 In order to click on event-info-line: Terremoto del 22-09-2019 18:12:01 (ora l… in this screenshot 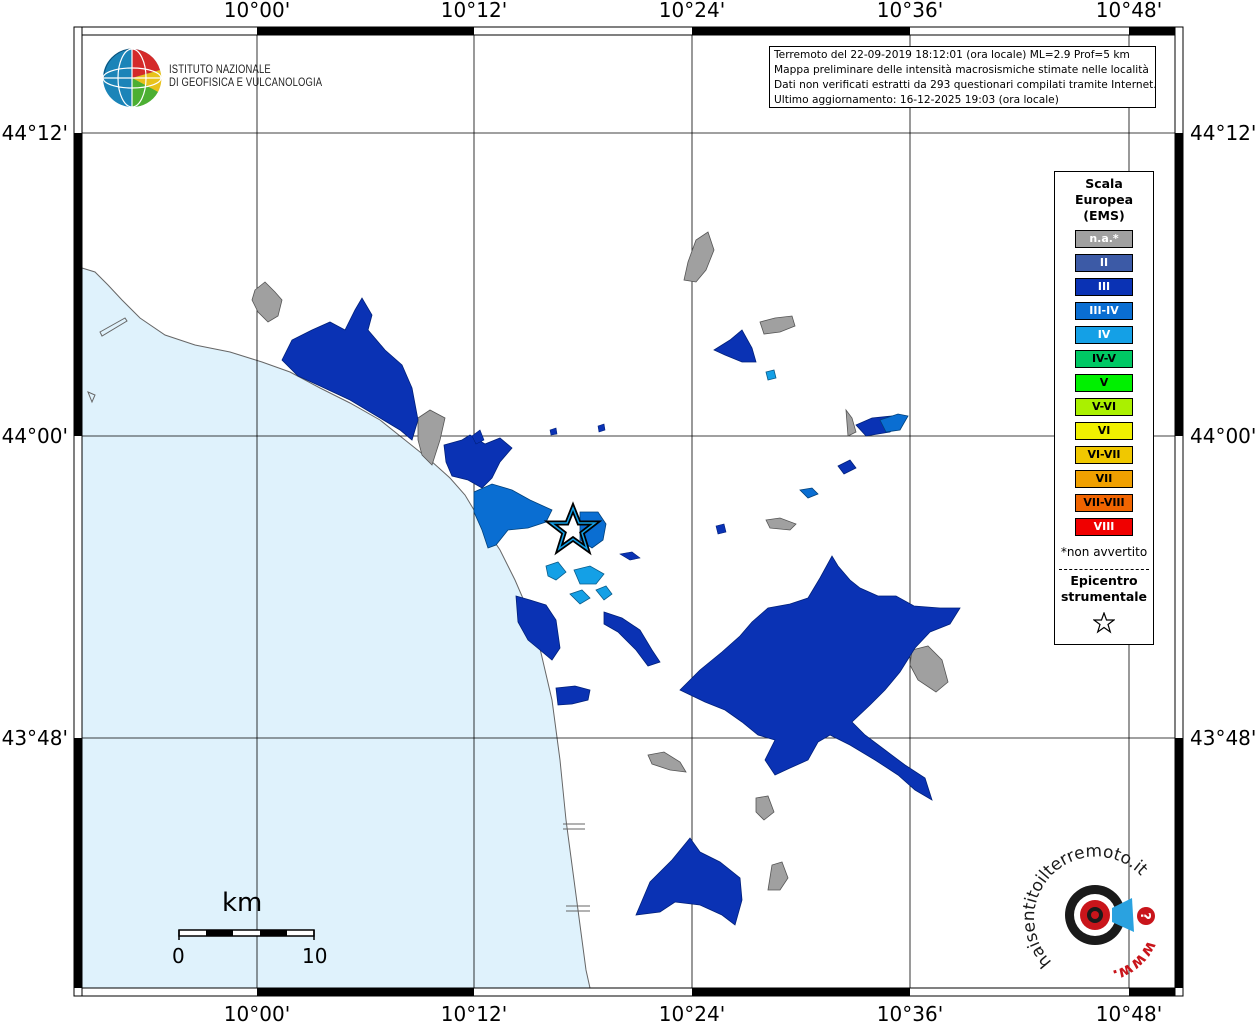, I will do `click(952, 55)`.